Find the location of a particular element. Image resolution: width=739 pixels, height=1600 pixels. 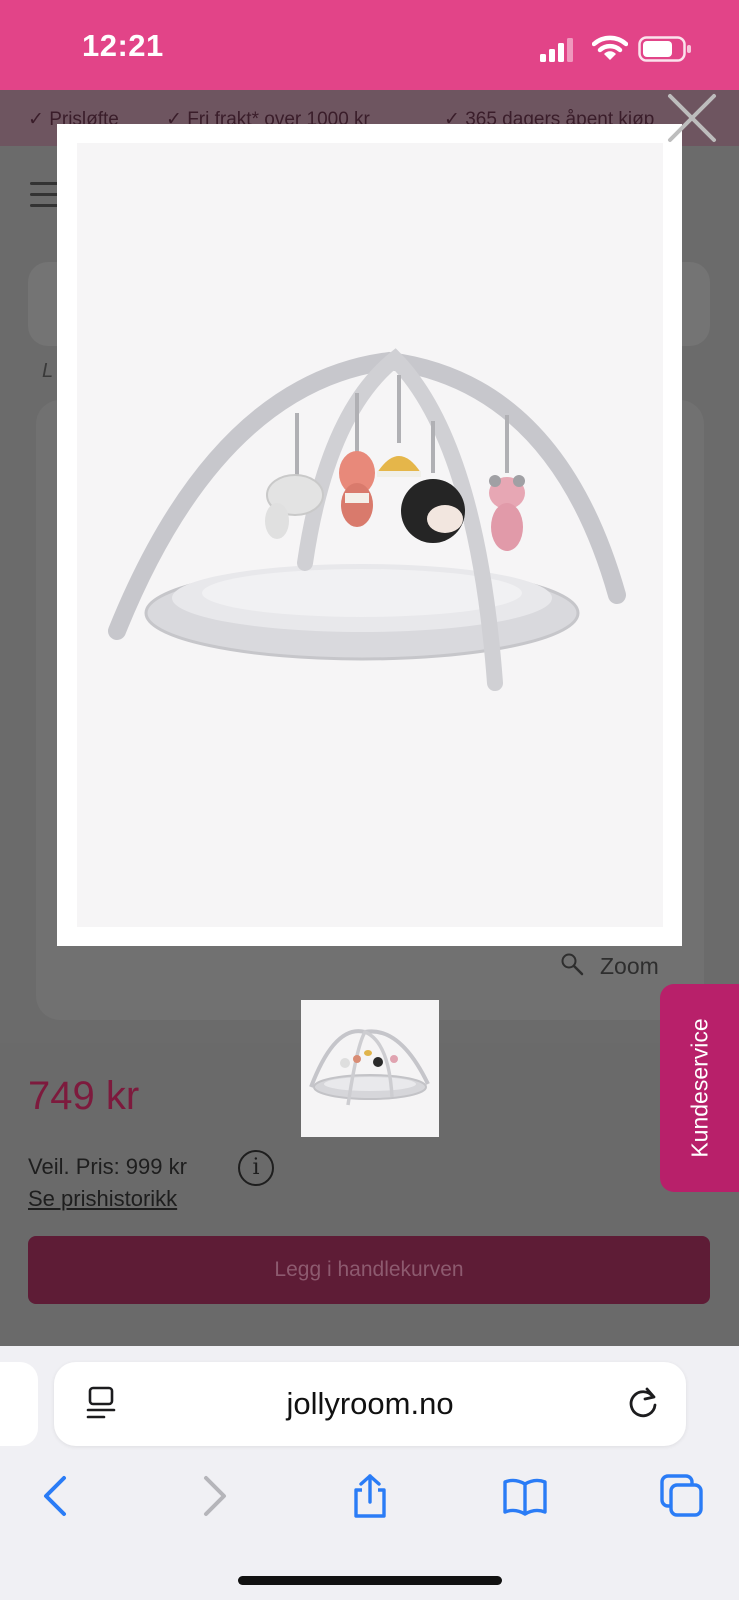

bookmarks-icon is located at coordinates (525, 1496).